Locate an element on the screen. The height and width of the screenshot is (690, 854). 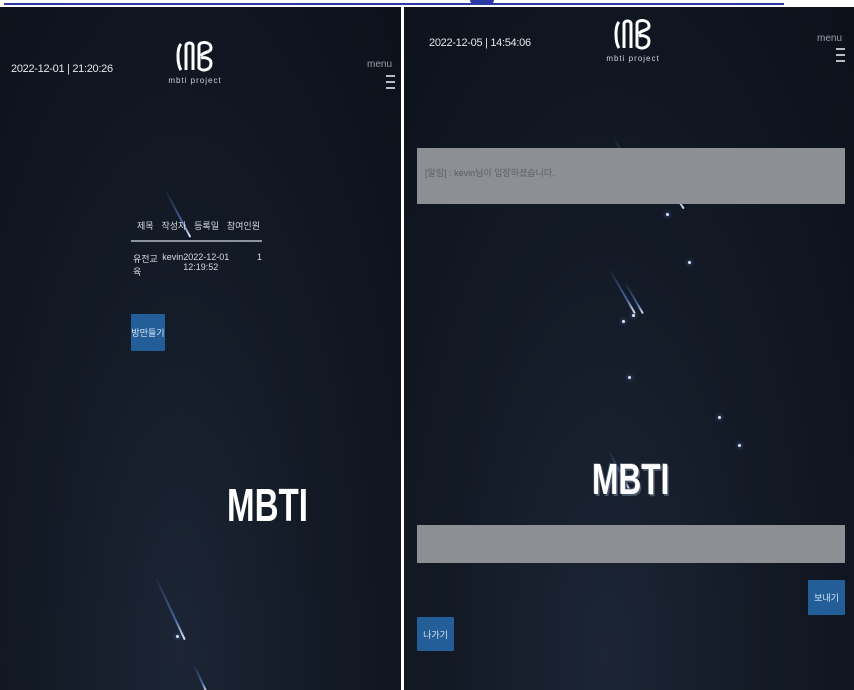
current-datetime: 2022-12-01 | 21:20:26 is located at coordinates (62, 69).